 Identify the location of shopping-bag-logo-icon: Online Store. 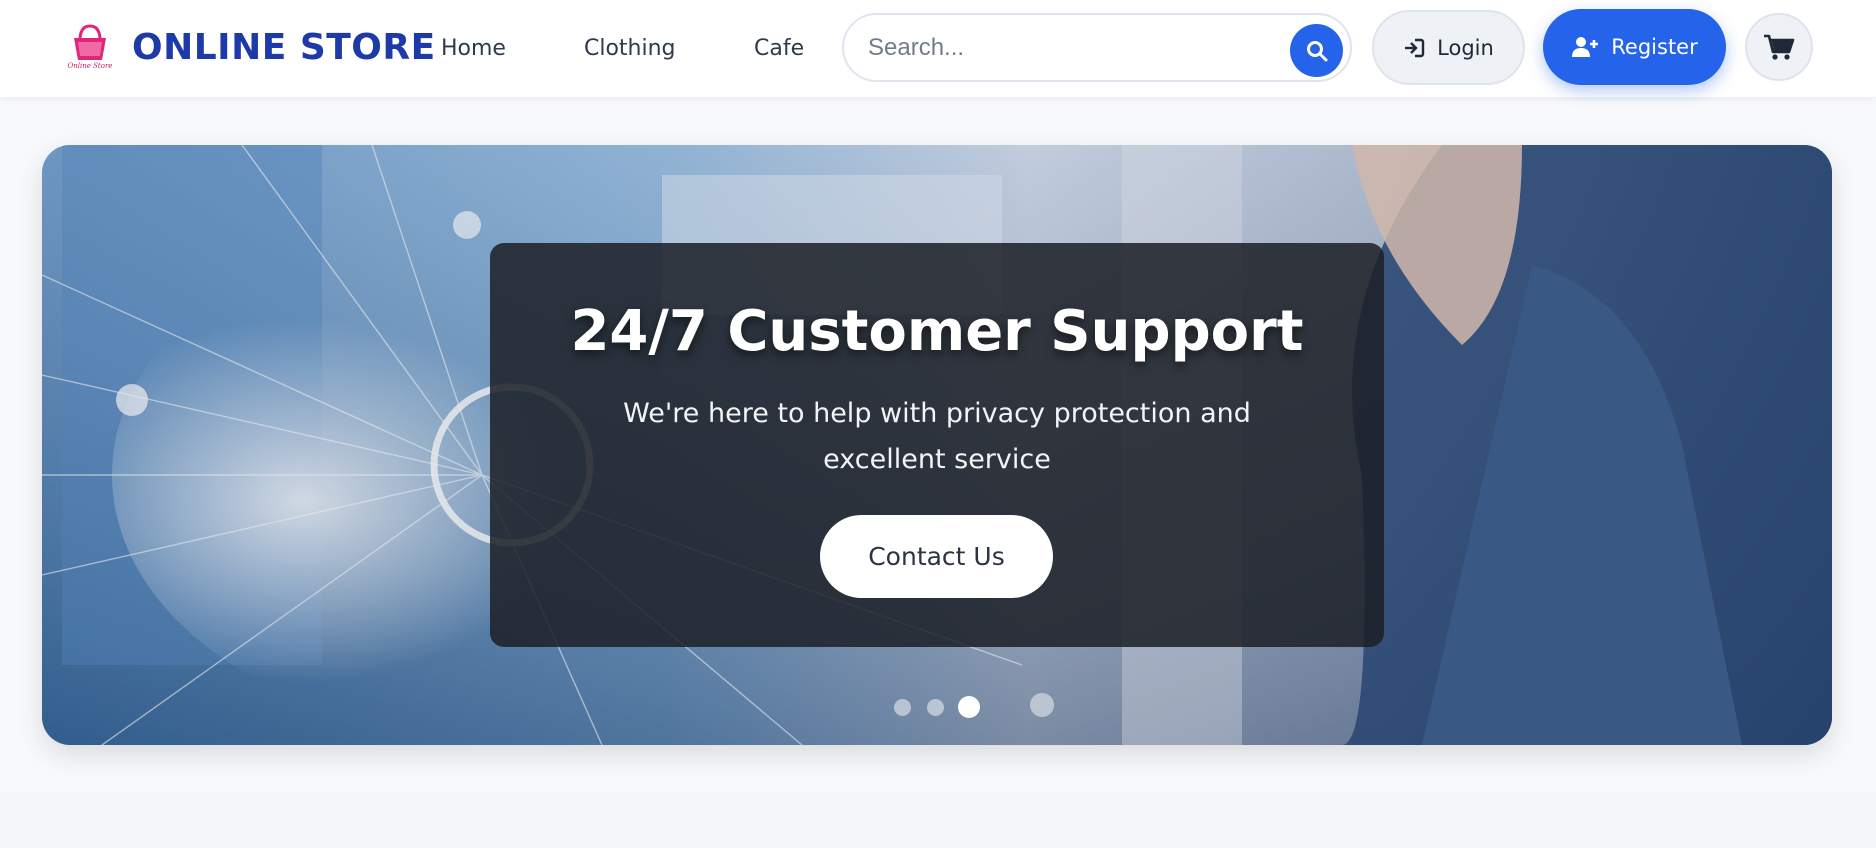
(90, 47).